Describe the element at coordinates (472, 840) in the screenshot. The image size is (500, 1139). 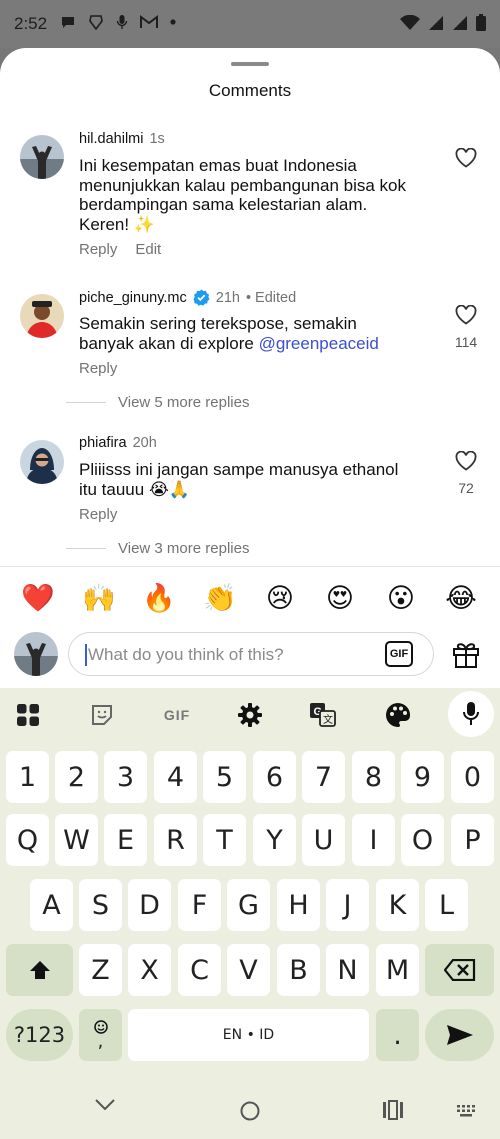
I see `key-p: P` at that location.